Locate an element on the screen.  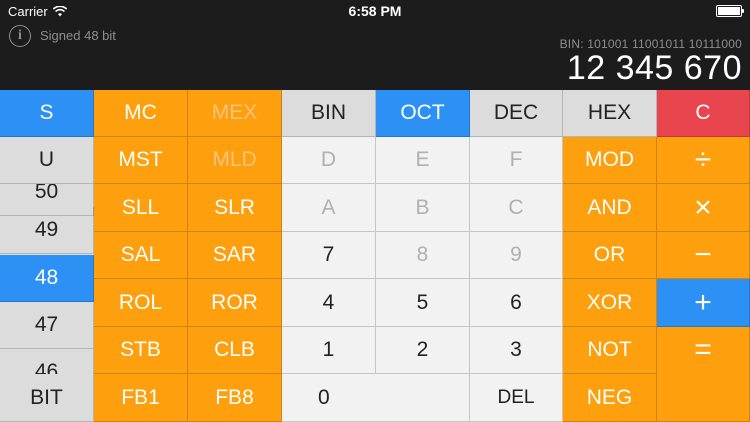
digit-5-key: 5 is located at coordinates (423, 303).